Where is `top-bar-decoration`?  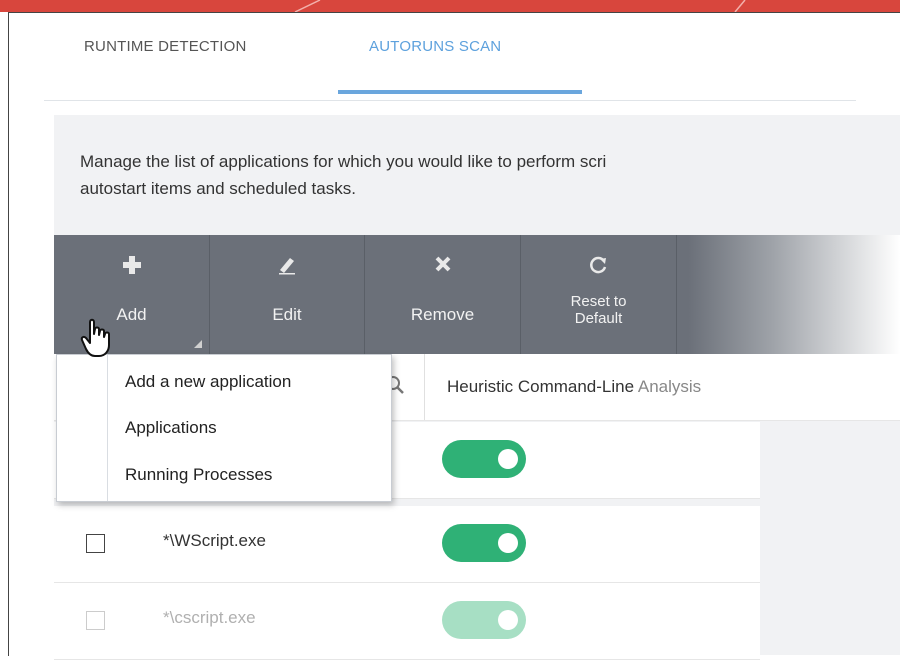
top-bar-decoration is located at coordinates (520, 6).